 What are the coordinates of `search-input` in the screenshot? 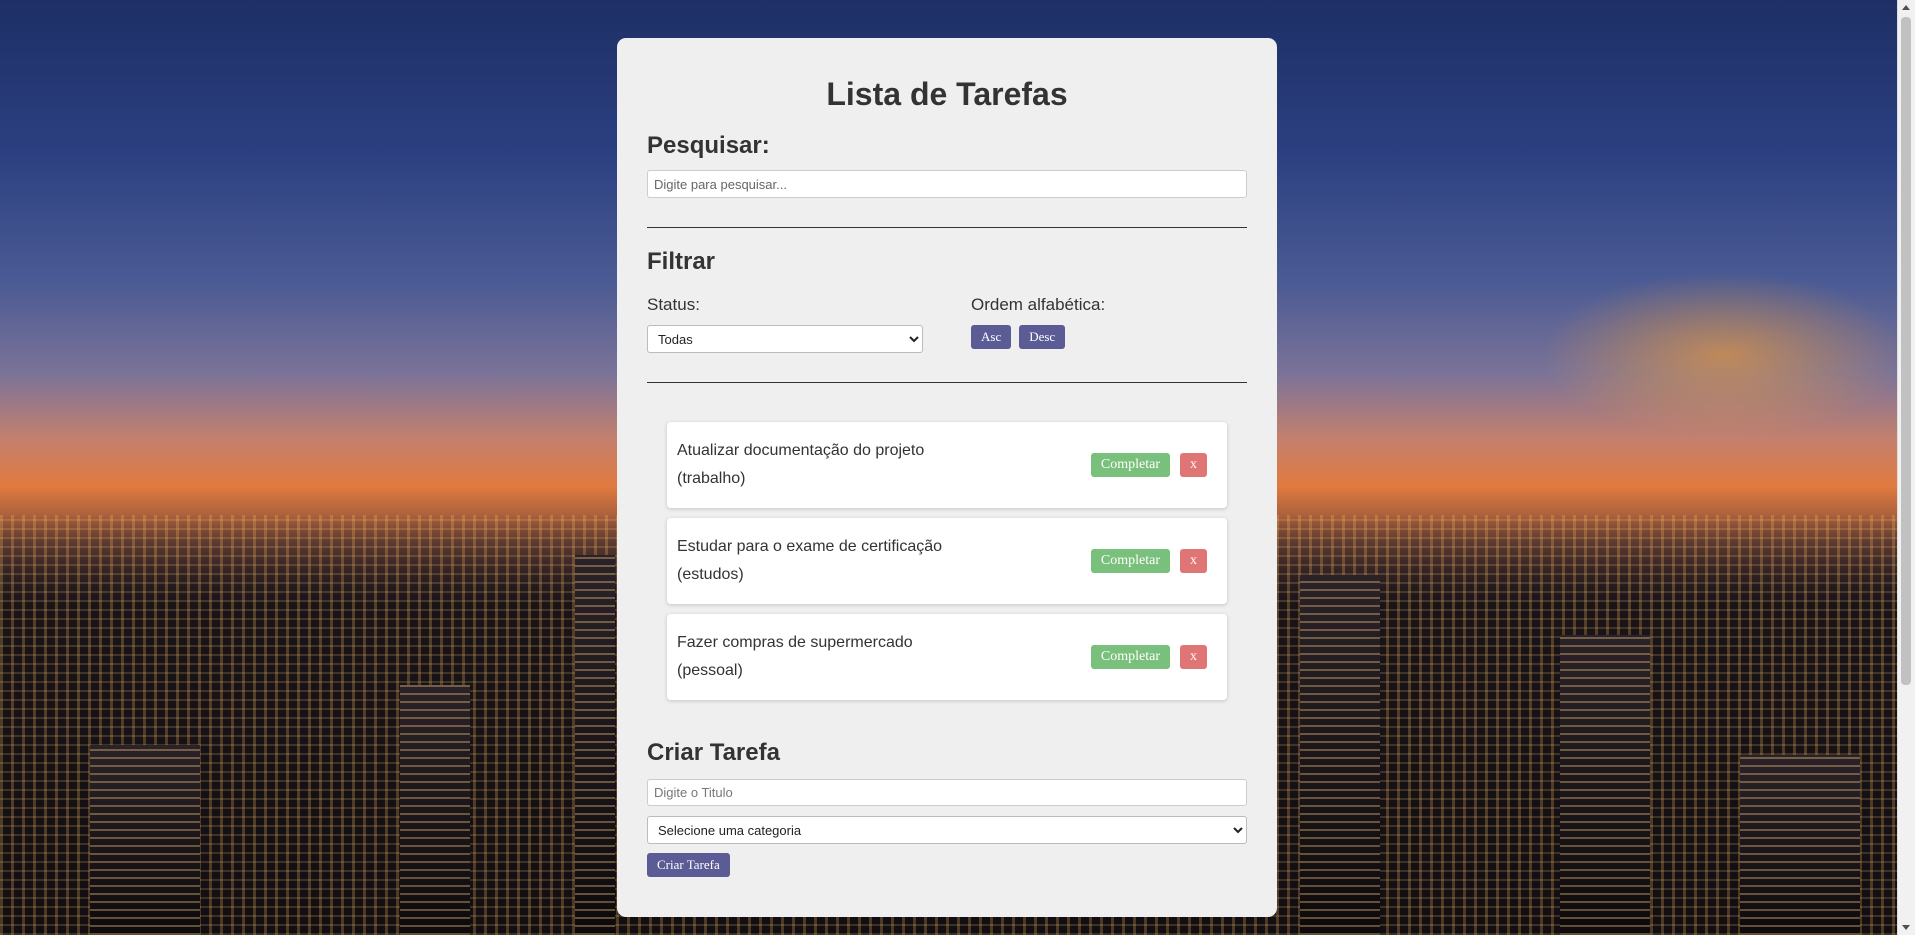 It's located at (947, 184).